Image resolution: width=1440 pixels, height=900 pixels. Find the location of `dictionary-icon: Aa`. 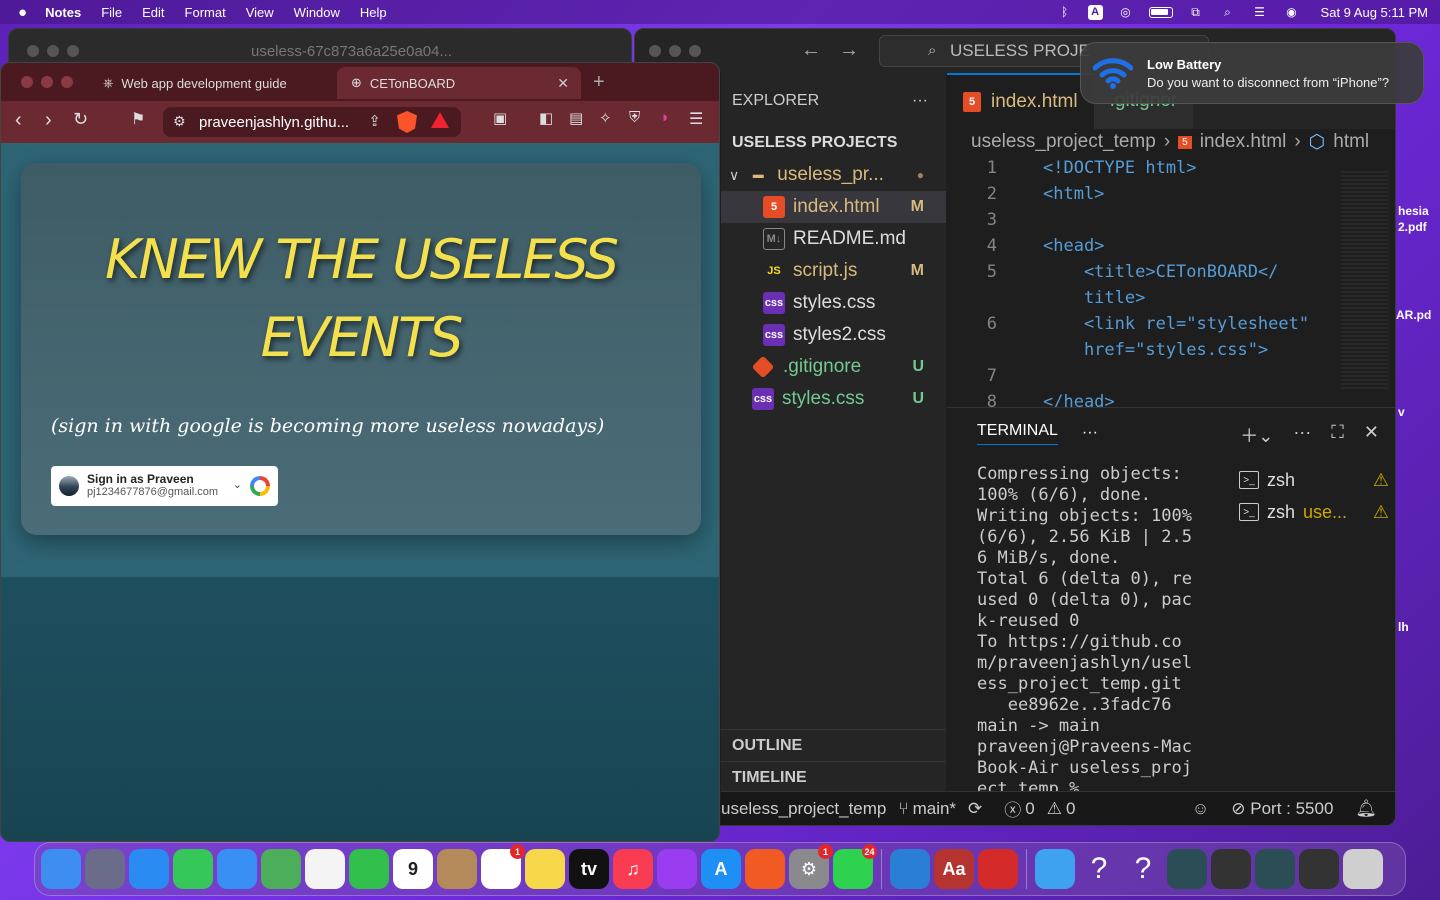

dictionary-icon: Aa is located at coordinates (954, 869).